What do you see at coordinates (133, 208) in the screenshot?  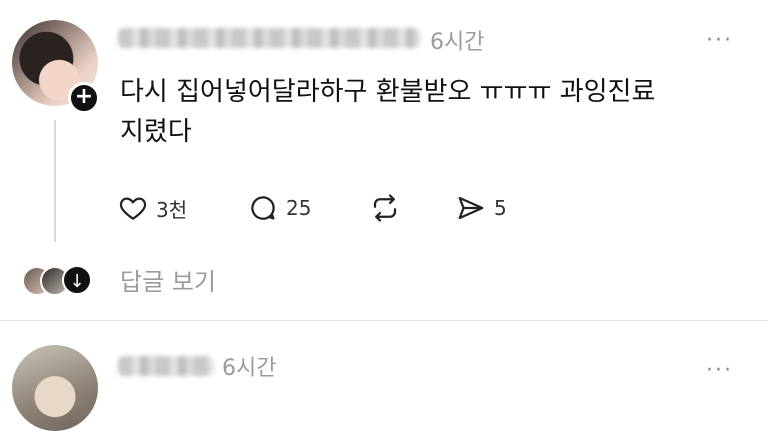 I see `heart-icon` at bounding box center [133, 208].